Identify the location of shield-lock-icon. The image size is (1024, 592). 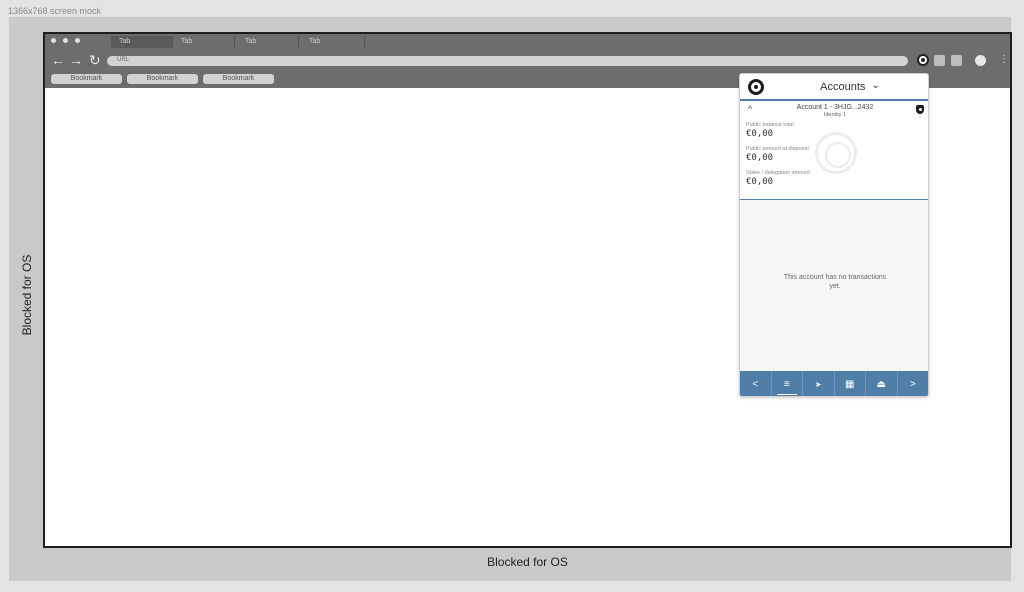
(920, 109).